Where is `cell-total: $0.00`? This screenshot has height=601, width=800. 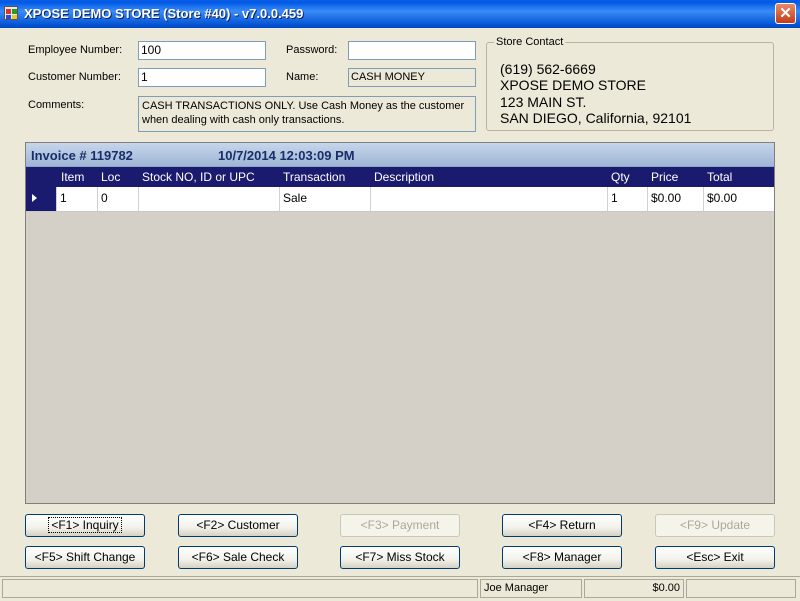 cell-total: $0.00 is located at coordinates (738, 199).